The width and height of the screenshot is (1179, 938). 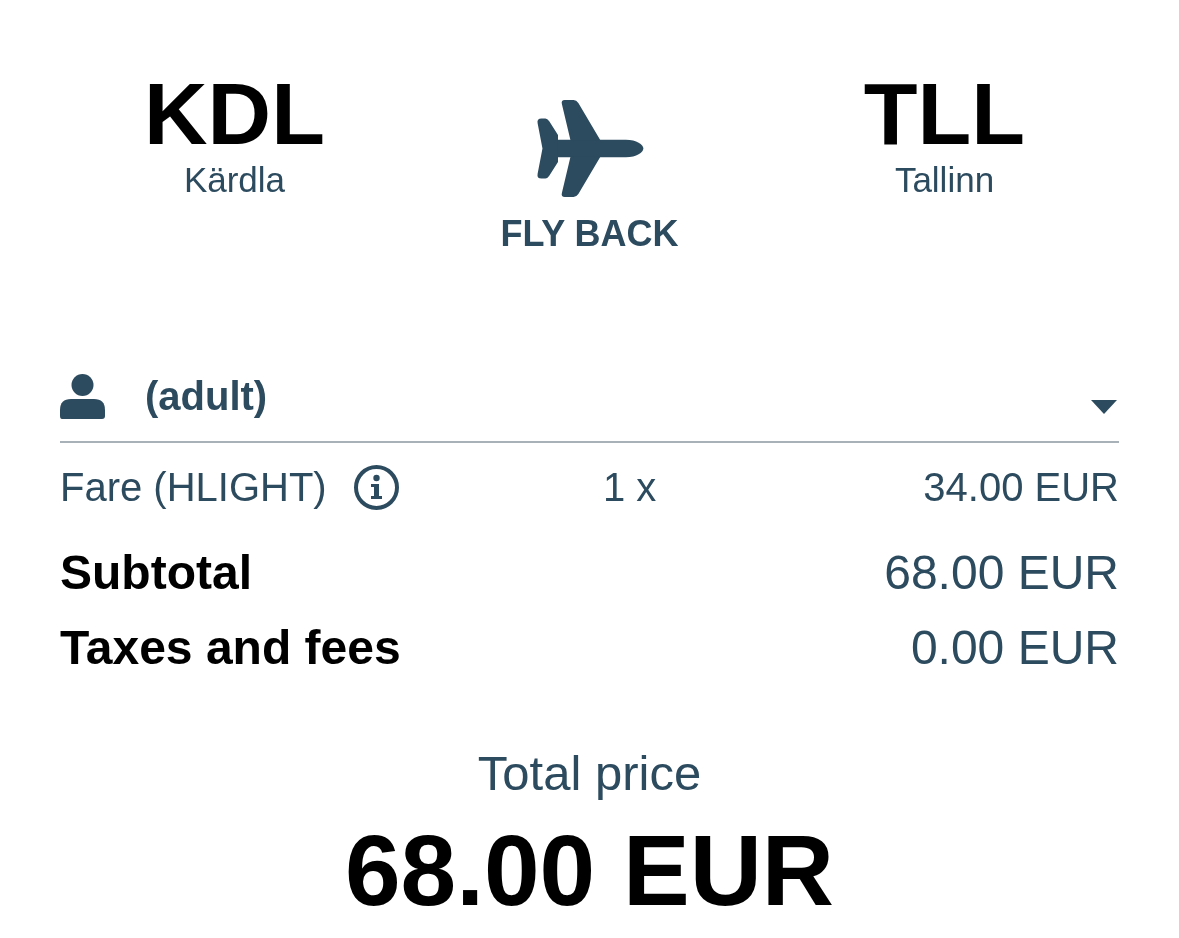 What do you see at coordinates (944, 114) in the screenshot?
I see `destination-code: TLL` at bounding box center [944, 114].